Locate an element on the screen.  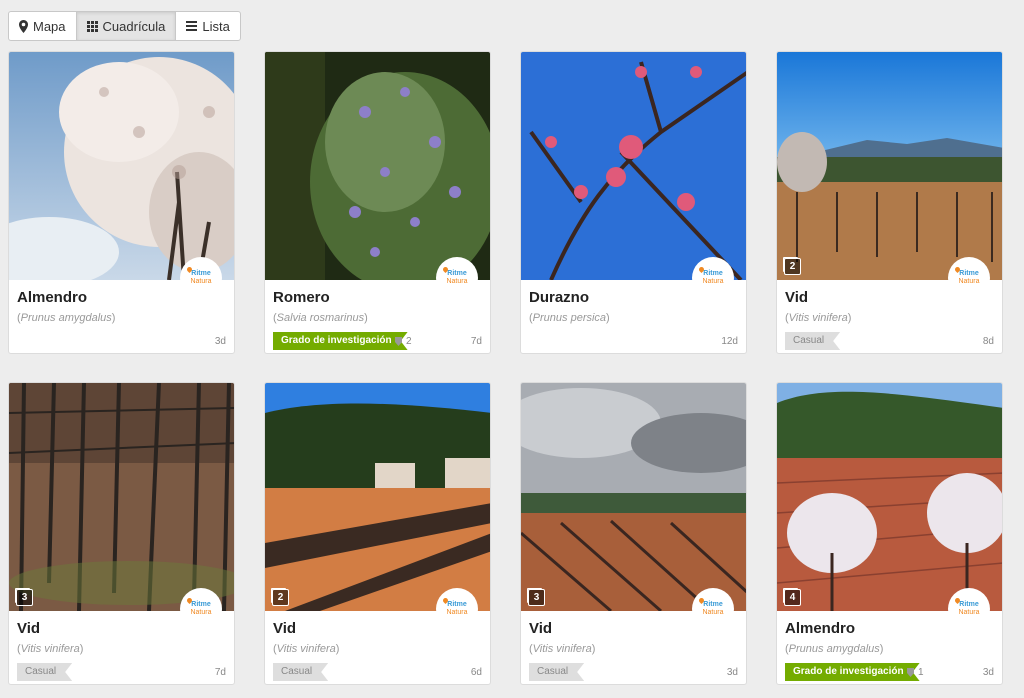
observation-age: 12d is located at coordinates (729, 341).